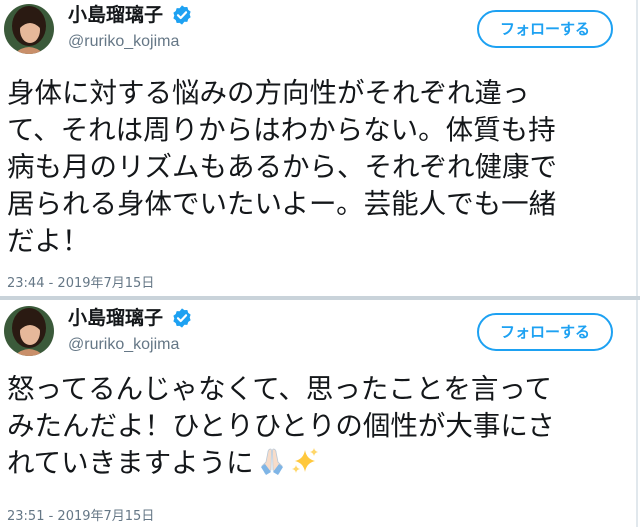 Image resolution: width=640 pixels, height=527 pixels. I want to click on tweet-timestamp: 23:51 - 2019年7月15日, so click(80, 517).